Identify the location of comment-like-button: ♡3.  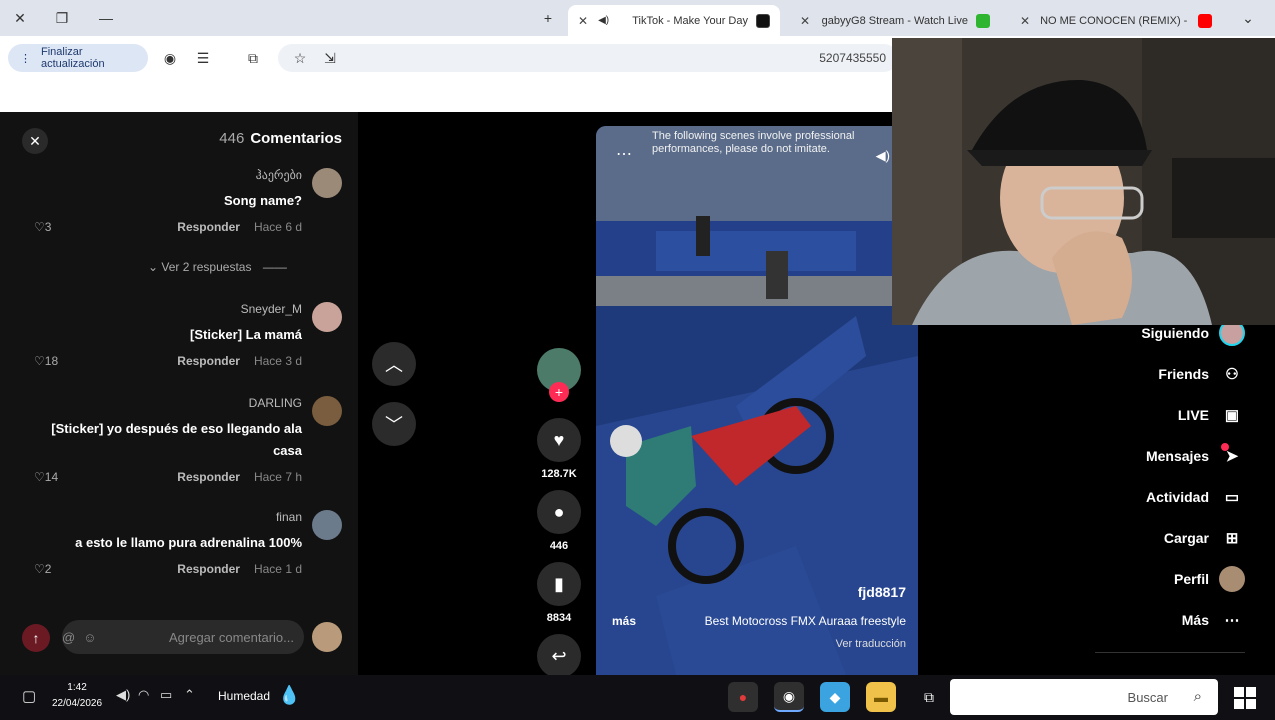
(42, 227).